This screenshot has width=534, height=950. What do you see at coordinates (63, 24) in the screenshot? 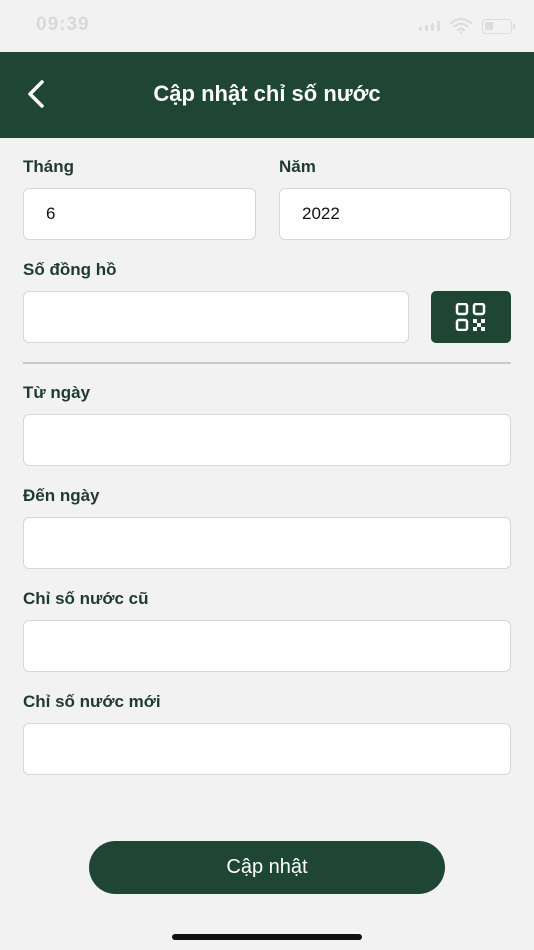
I see `status-time: 09:39` at bounding box center [63, 24].